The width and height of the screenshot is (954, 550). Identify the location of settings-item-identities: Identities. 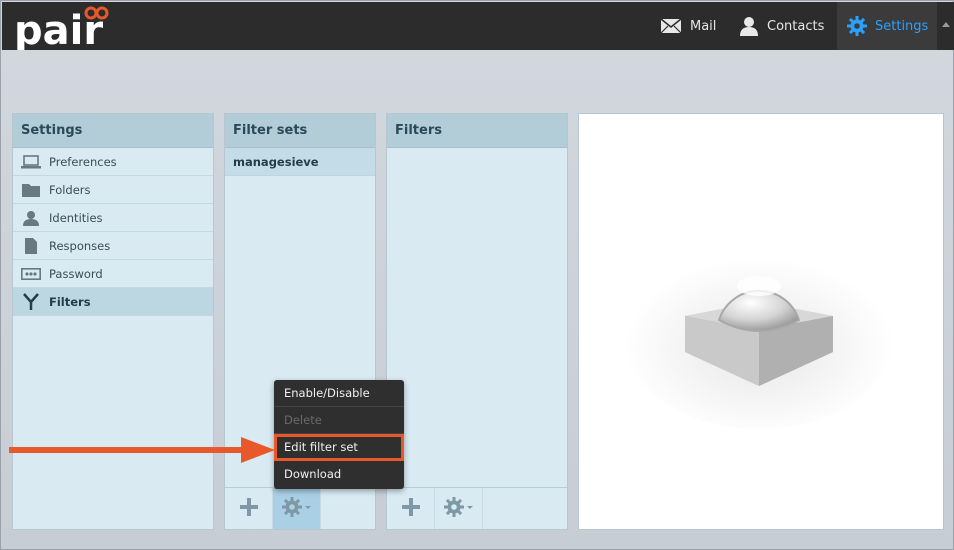
(113, 218).